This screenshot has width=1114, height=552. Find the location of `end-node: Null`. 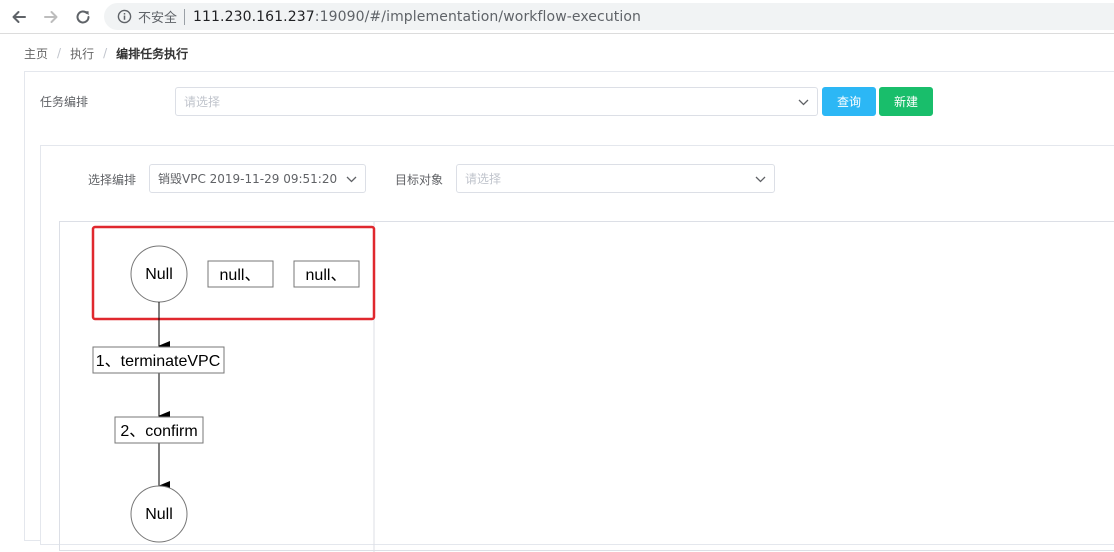

end-node: Null is located at coordinates (159, 514).